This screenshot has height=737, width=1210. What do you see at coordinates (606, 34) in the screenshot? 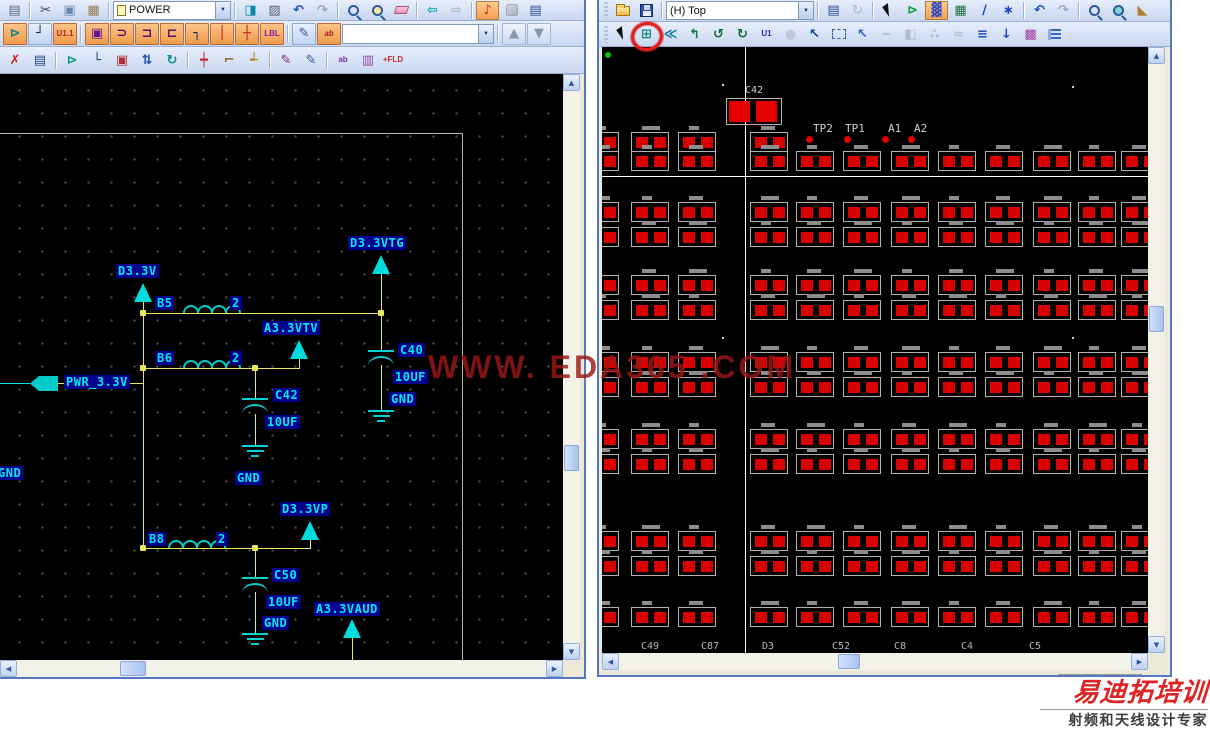
I see `toolbar-grip` at bounding box center [606, 34].